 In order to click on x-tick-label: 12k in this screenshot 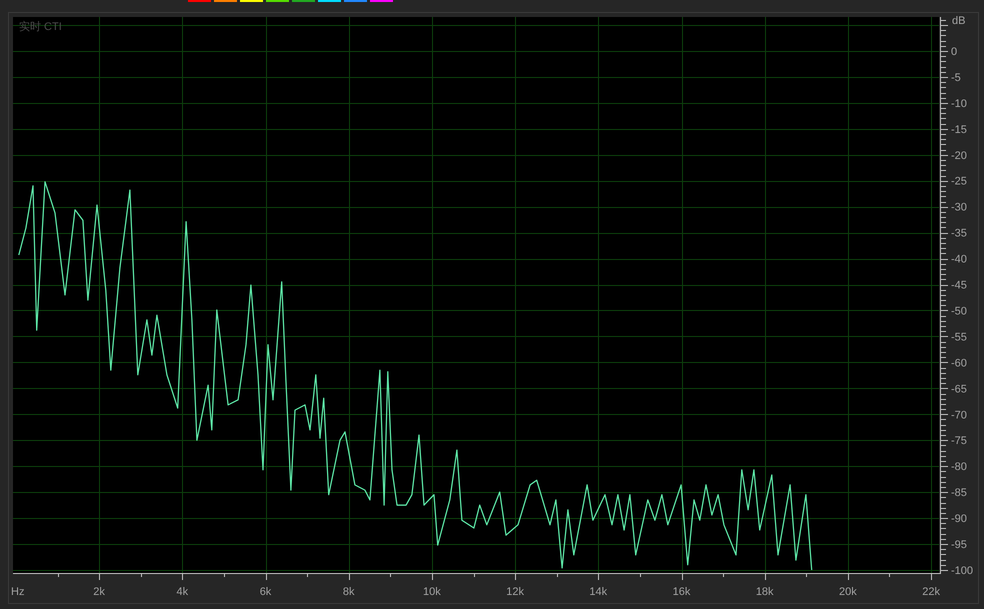, I will do `click(515, 592)`.